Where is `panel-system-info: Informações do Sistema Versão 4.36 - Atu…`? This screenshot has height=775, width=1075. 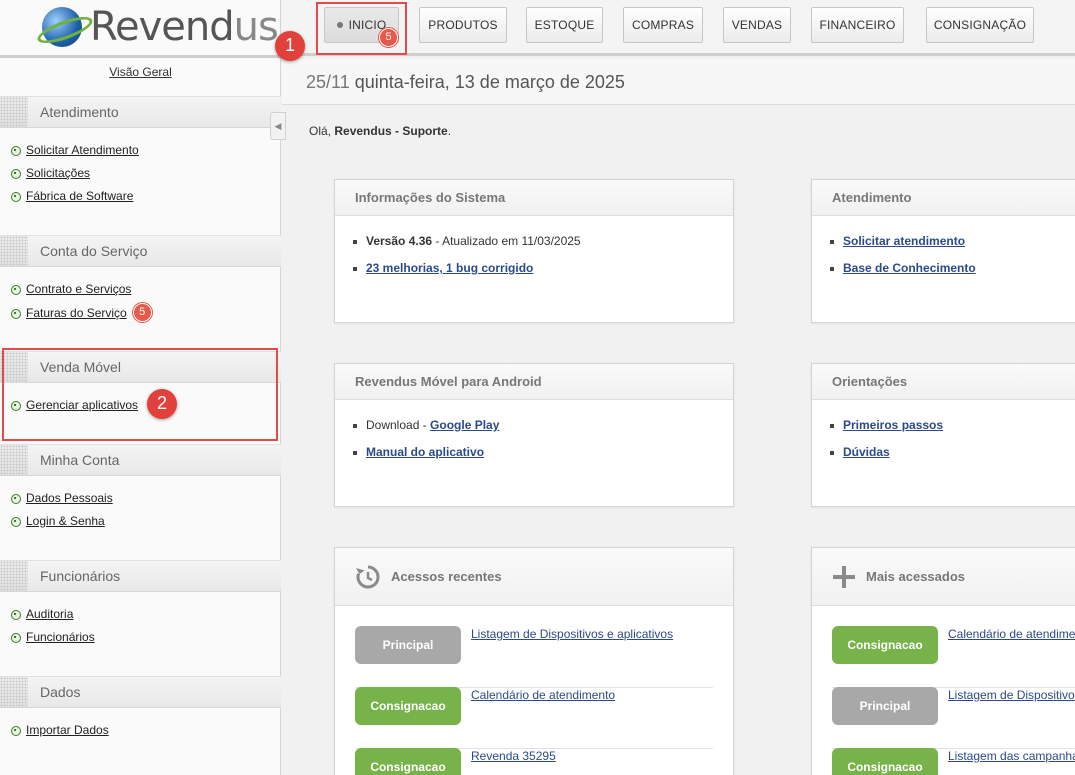
panel-system-info: Informações do Sistema Versão 4.36 - Atu… is located at coordinates (534, 251).